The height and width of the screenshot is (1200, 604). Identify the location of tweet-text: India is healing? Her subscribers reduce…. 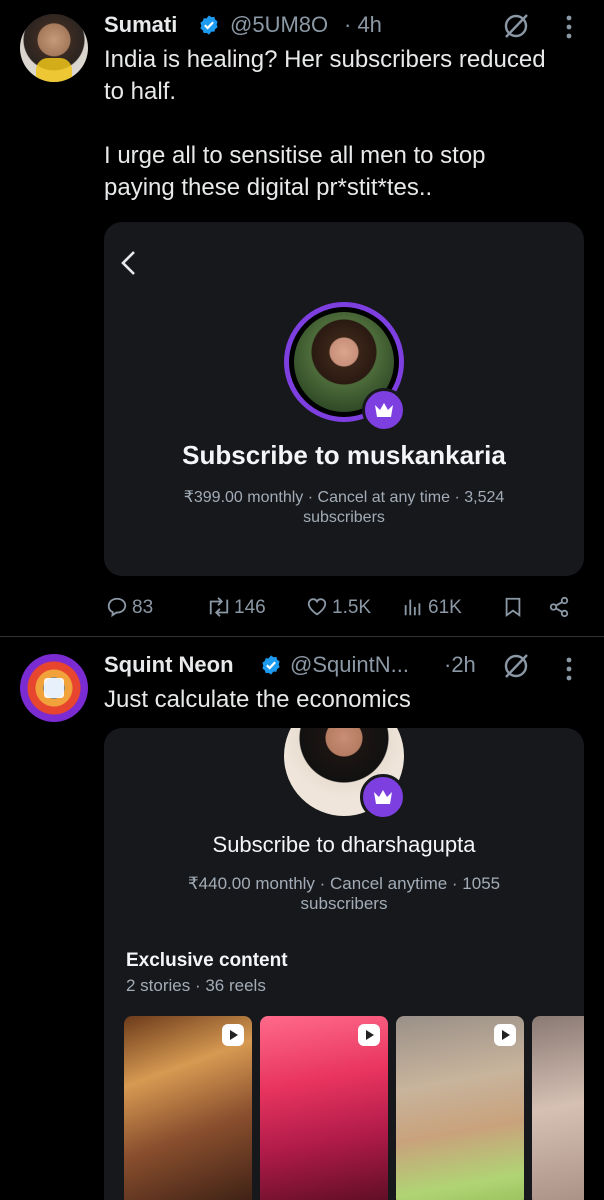
(349, 124).